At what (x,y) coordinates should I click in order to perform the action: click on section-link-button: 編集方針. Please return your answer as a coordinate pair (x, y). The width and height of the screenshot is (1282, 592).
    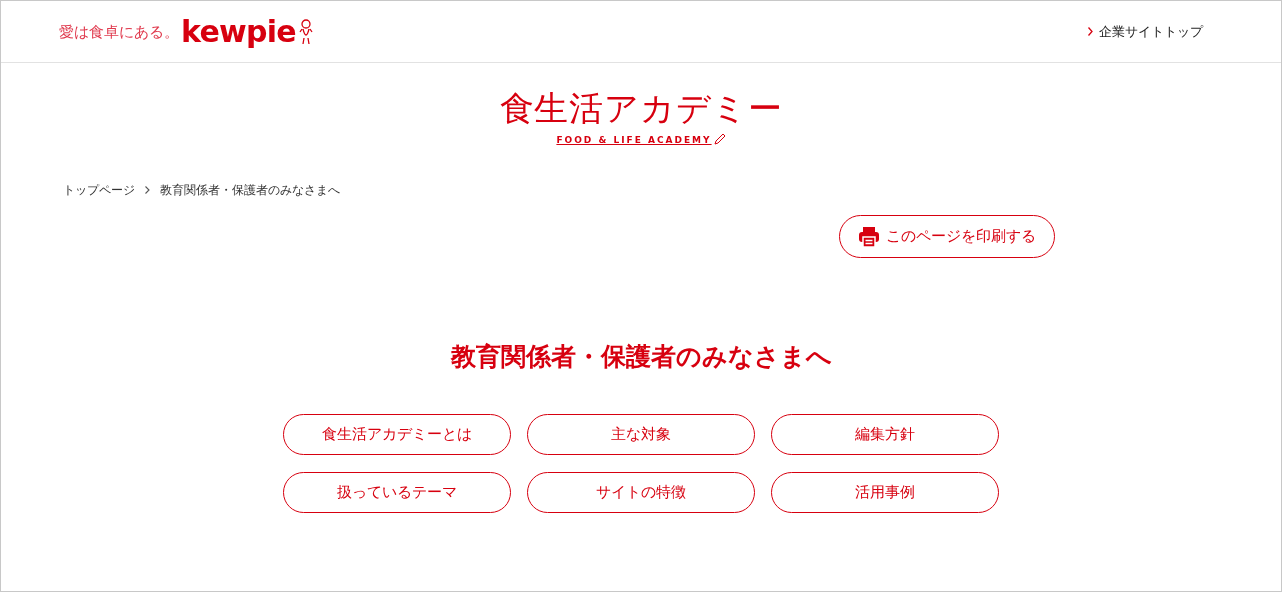
    Looking at the image, I should click on (885, 434).